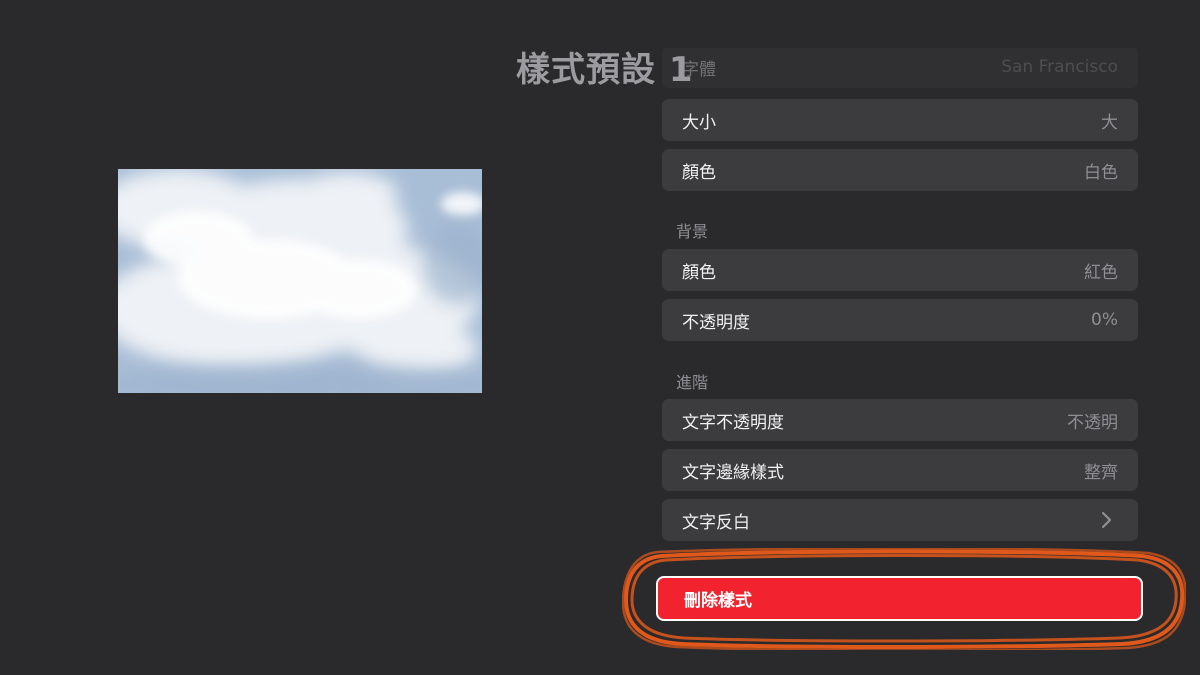 The height and width of the screenshot is (675, 1200). What do you see at coordinates (900, 320) in the screenshot?
I see `background-opacity-row: 不透明度 0%` at bounding box center [900, 320].